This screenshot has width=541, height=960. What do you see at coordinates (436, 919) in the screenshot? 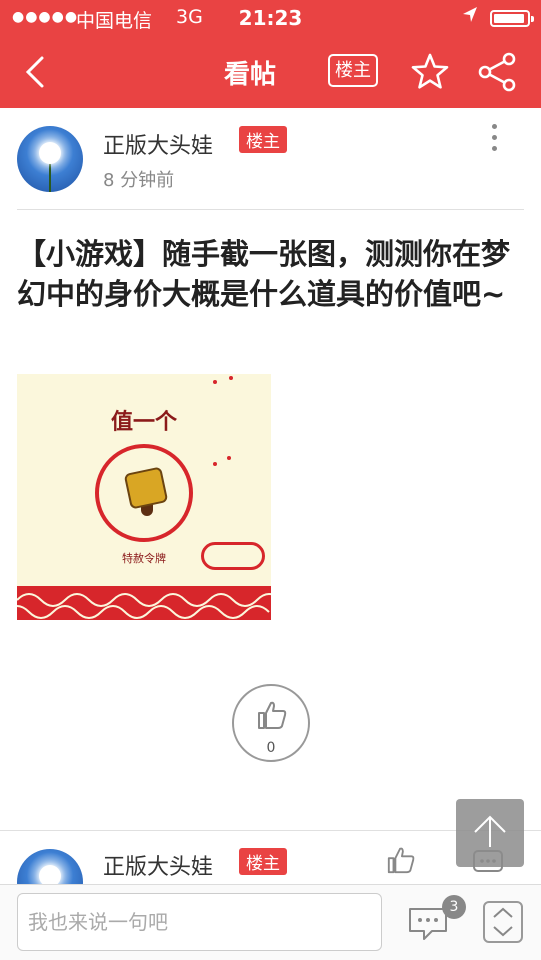
I see `comments-button: 3` at bounding box center [436, 919].